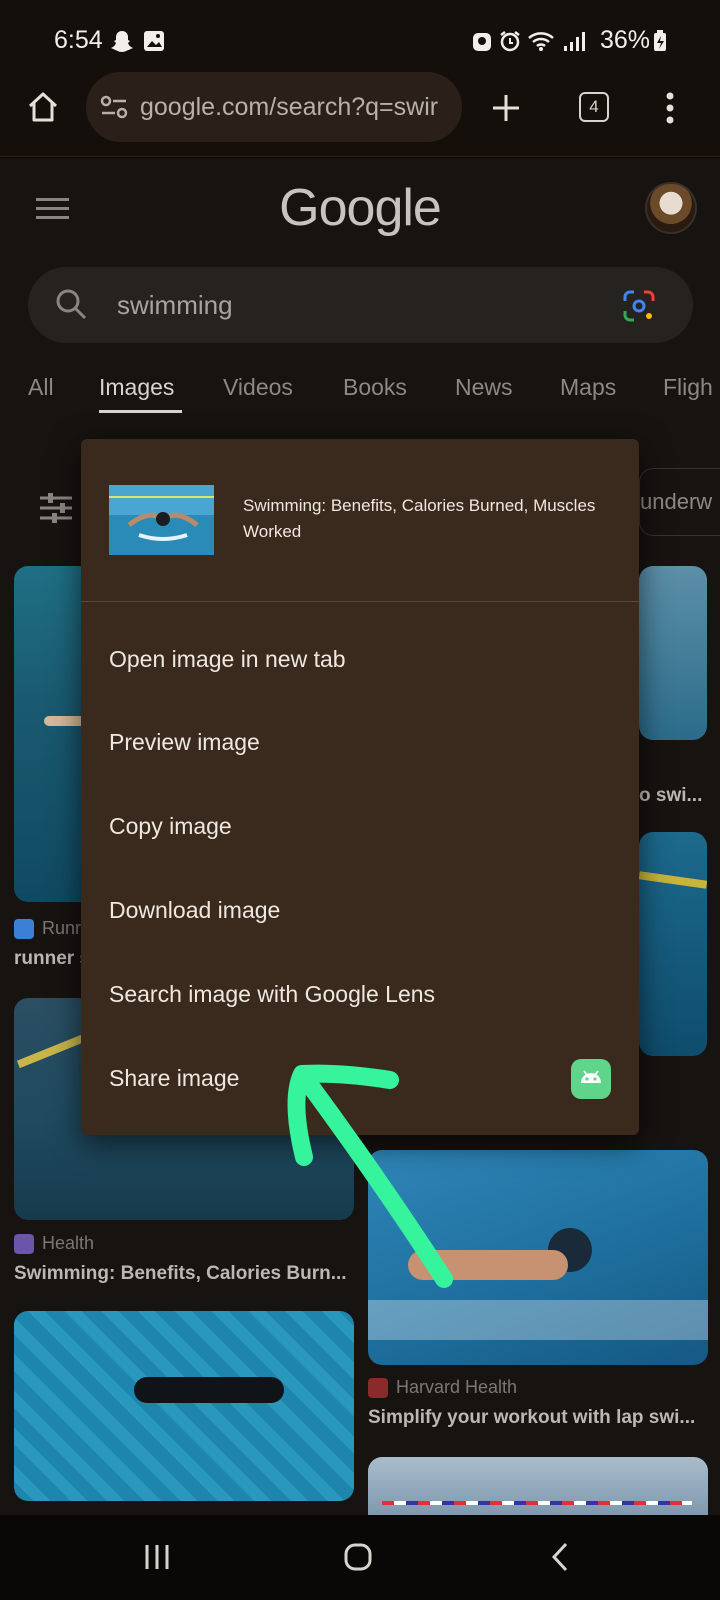  Describe the element at coordinates (157, 1557) in the screenshot. I see `recent-apps-icon` at that location.